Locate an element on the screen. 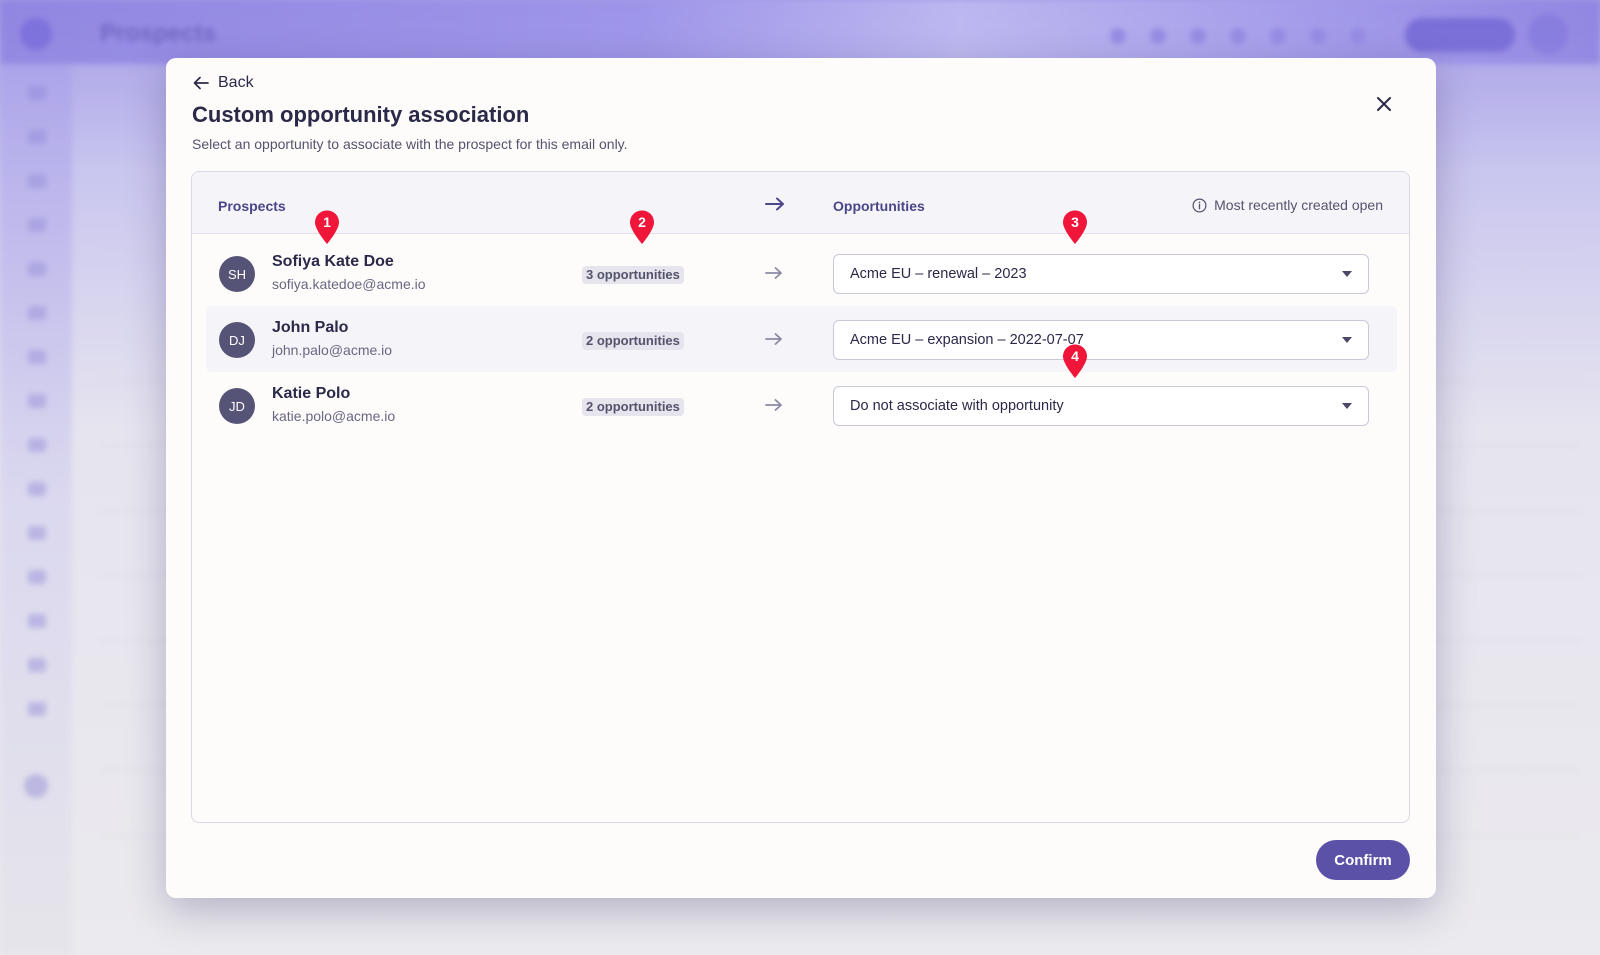 Image resolution: width=1600 pixels, height=955 pixels. callout-marker-4: 4 is located at coordinates (1075, 361).